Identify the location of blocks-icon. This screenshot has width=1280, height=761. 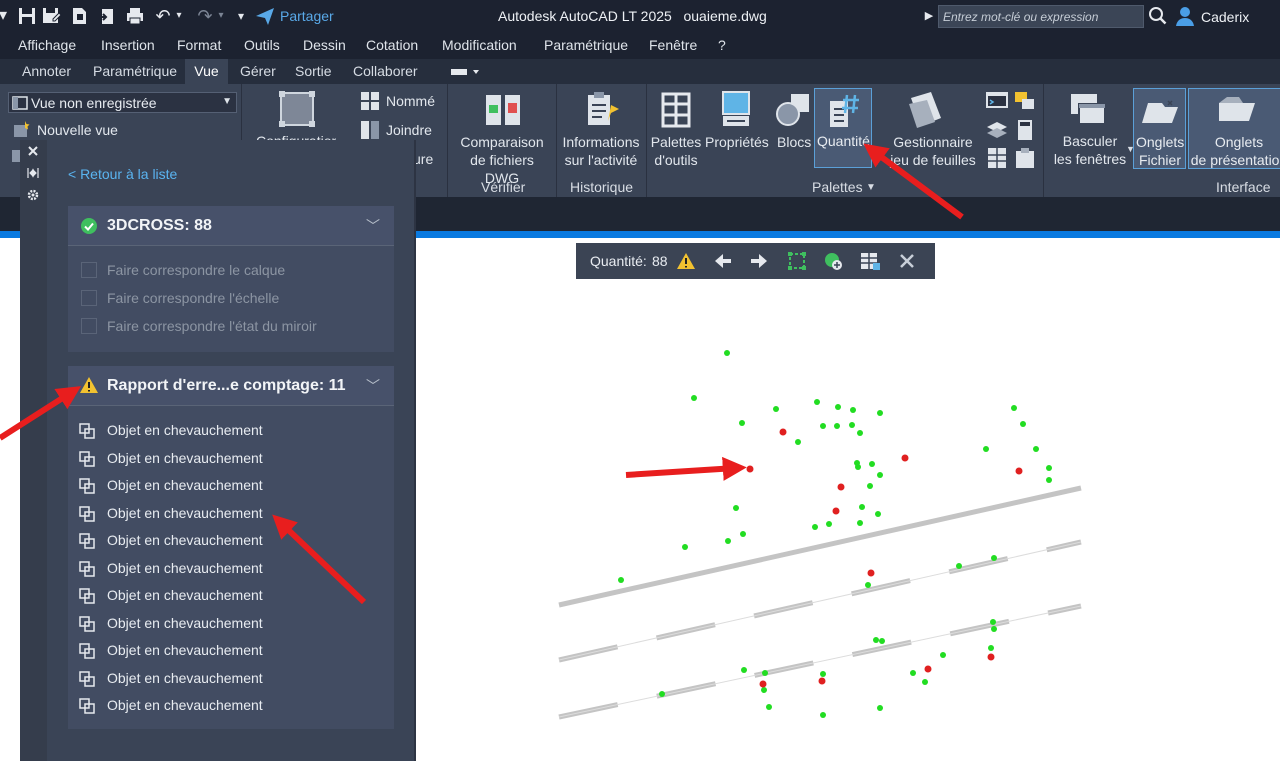
(793, 110).